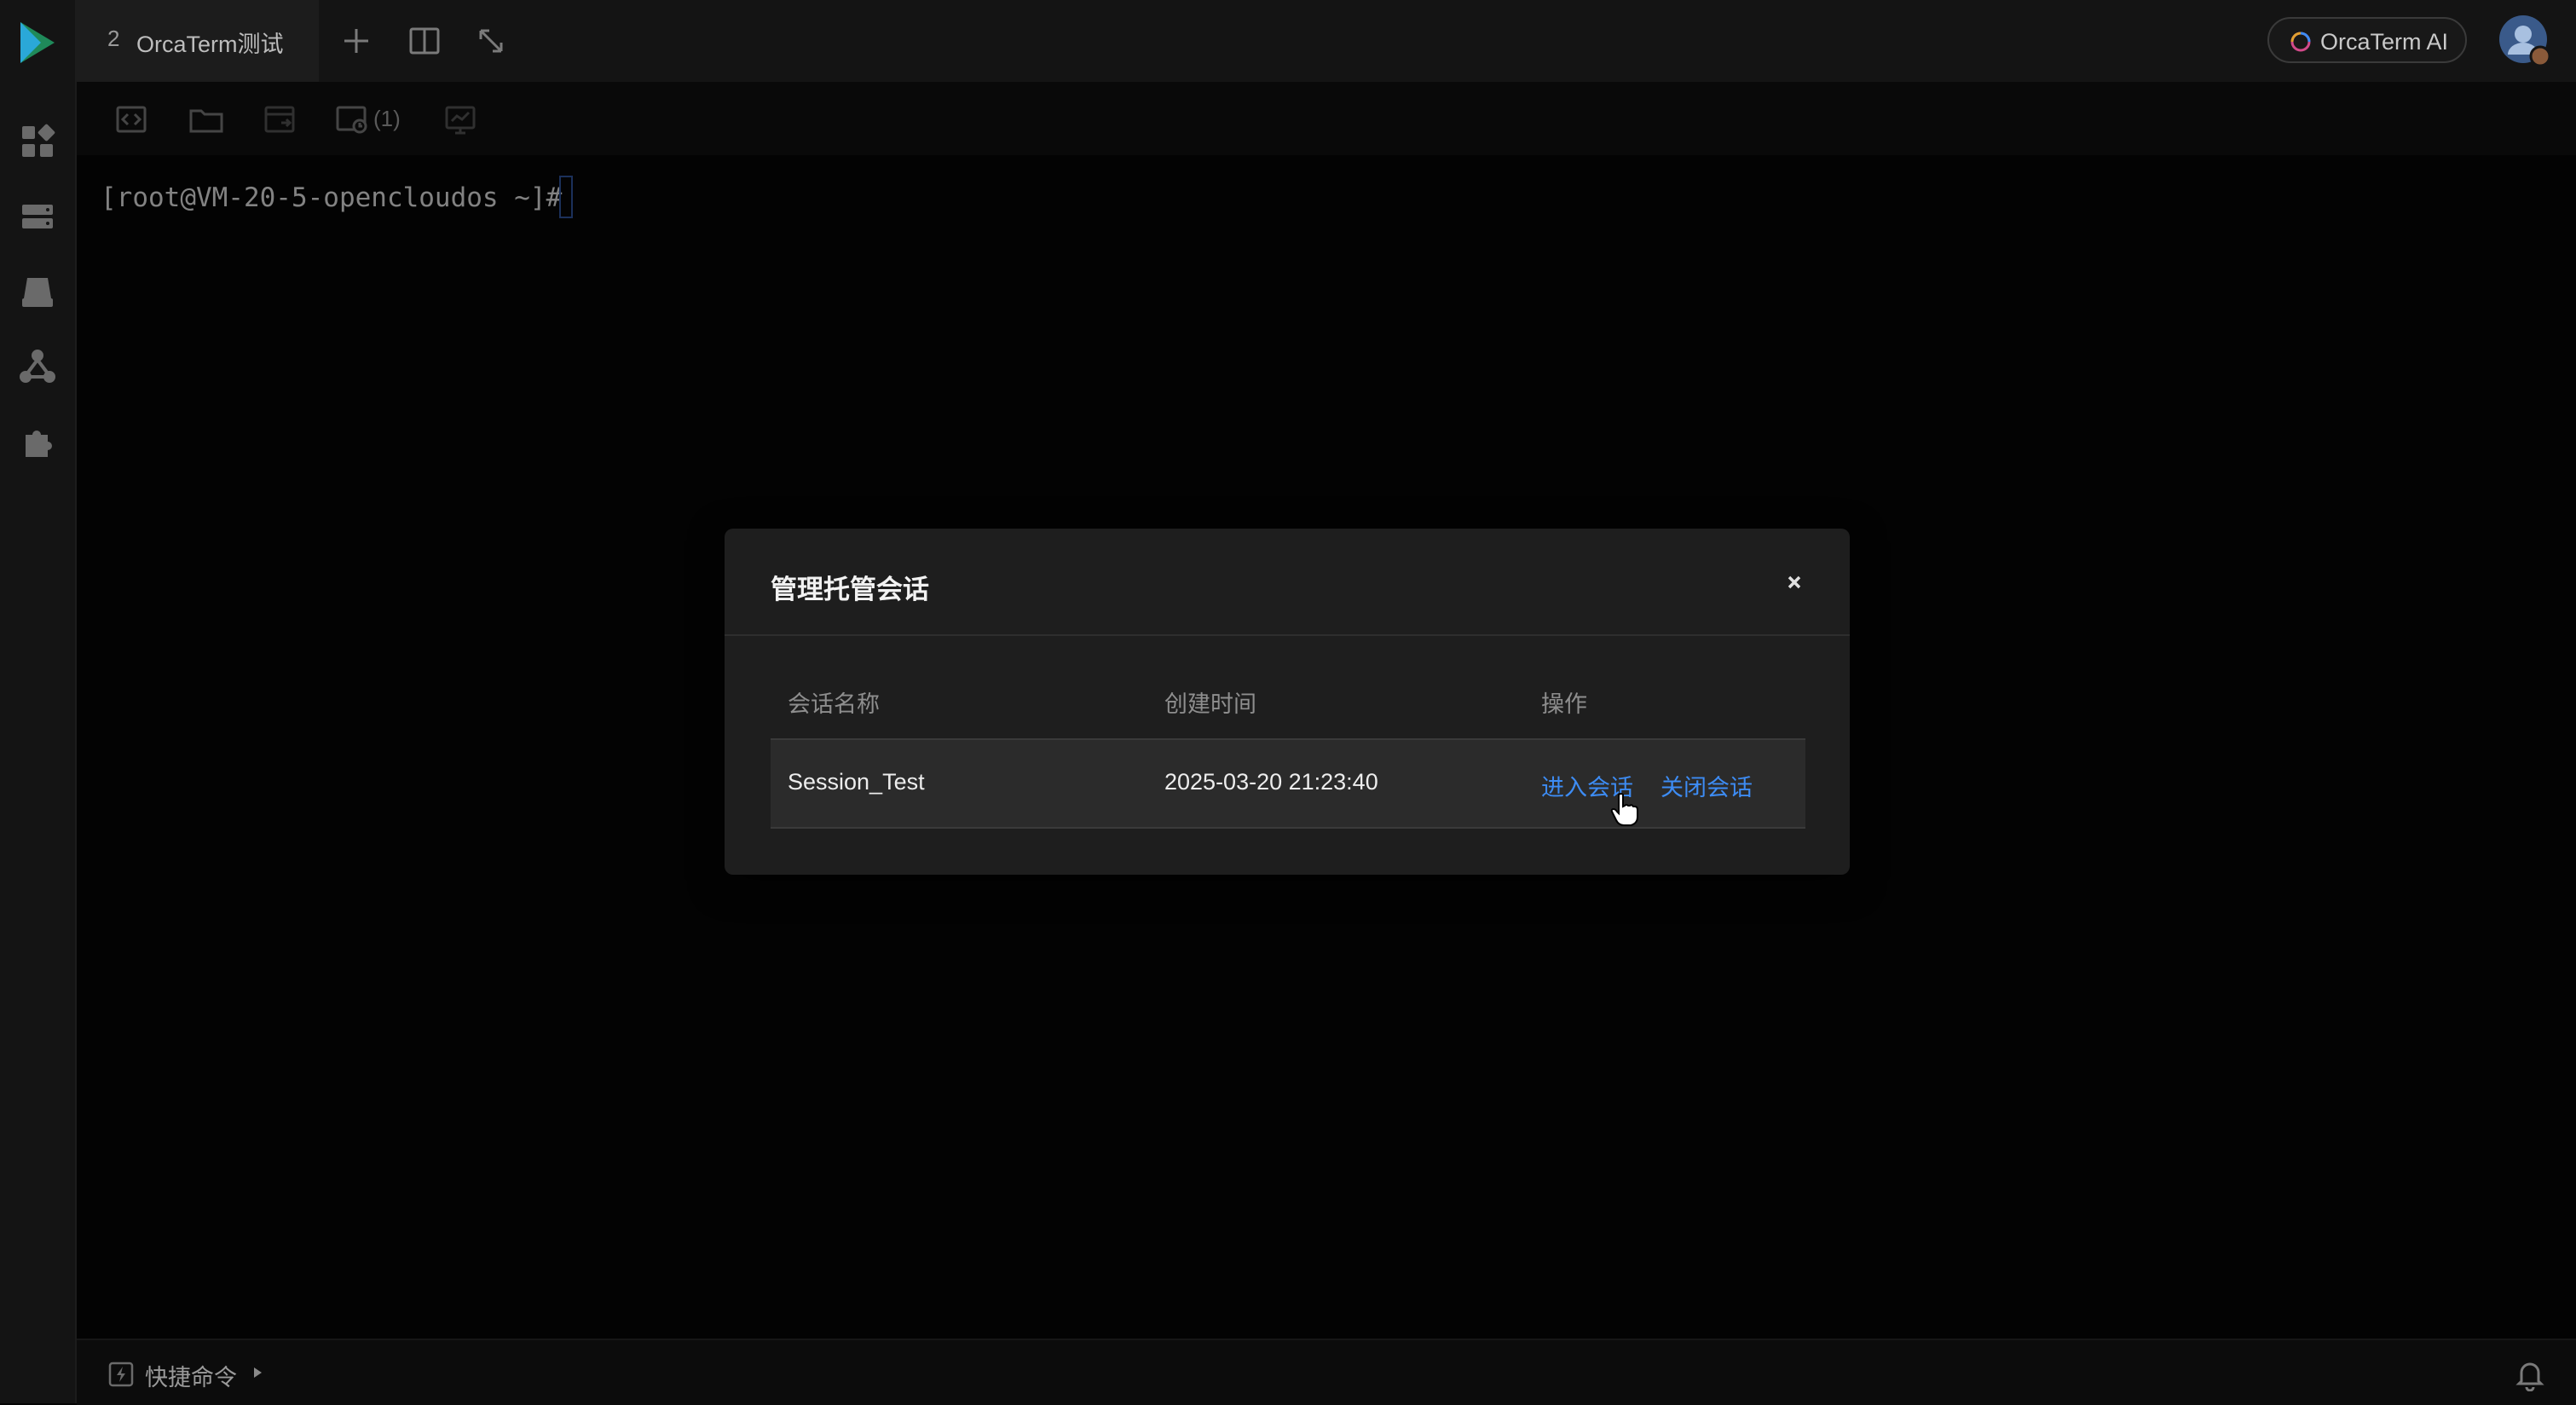 The width and height of the screenshot is (2576, 1405). I want to click on bell-icon, so click(2530, 1374).